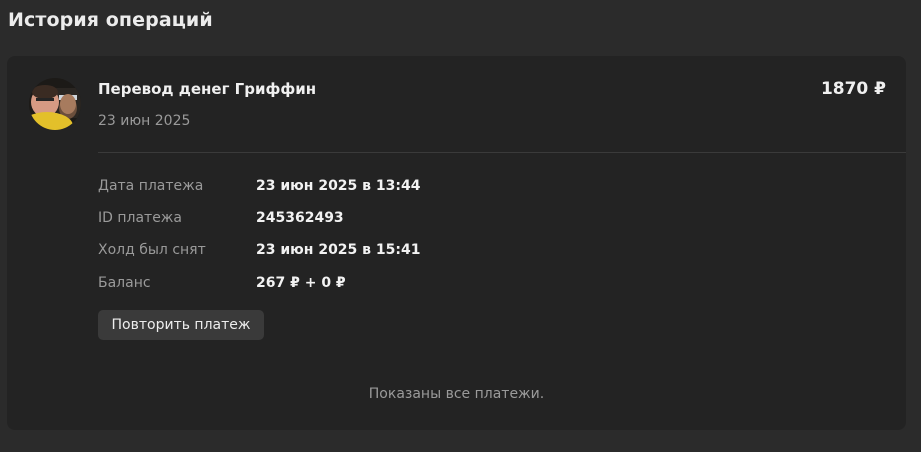  I want to click on avatar, so click(55, 104).